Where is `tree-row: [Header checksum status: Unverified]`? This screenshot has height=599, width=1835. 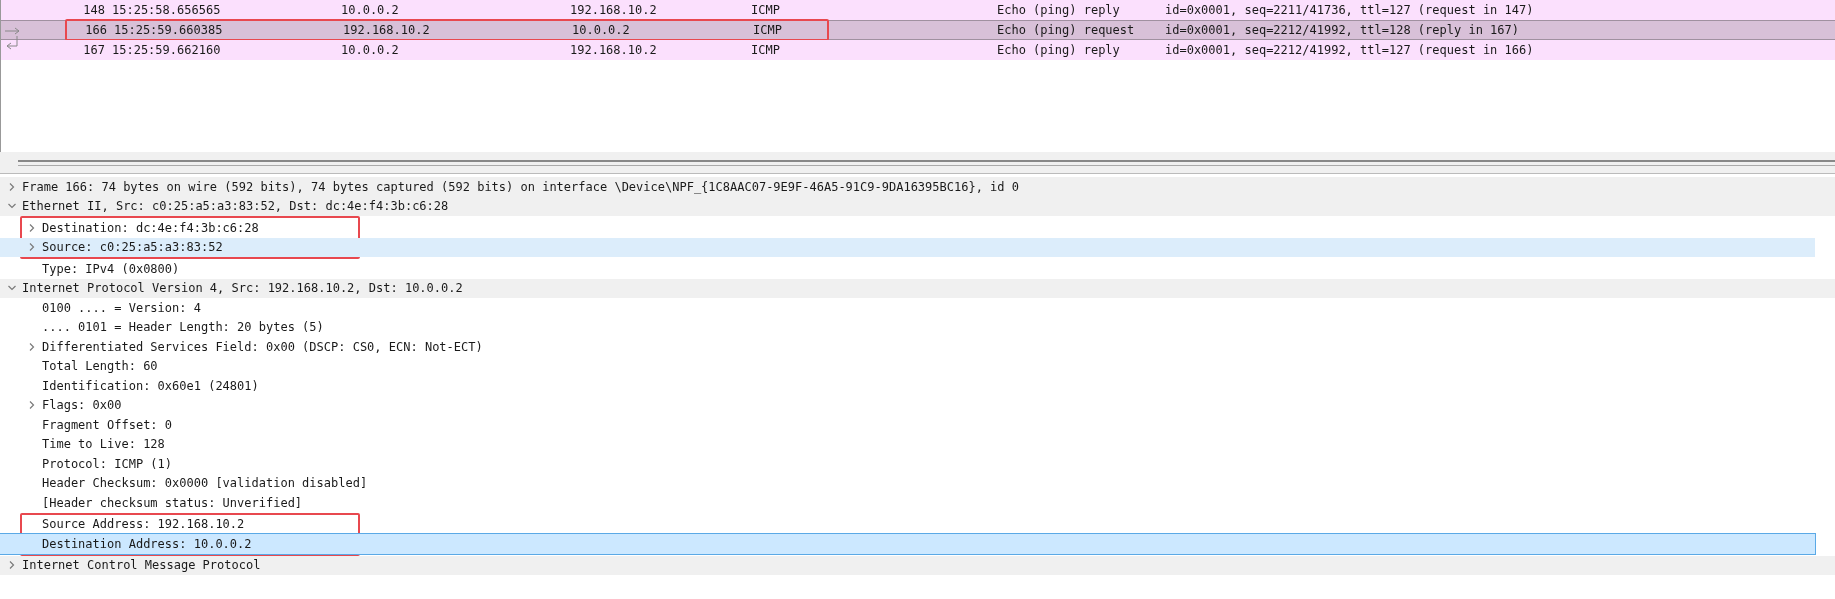 tree-row: [Header checksum status: Unverified] is located at coordinates (917, 503).